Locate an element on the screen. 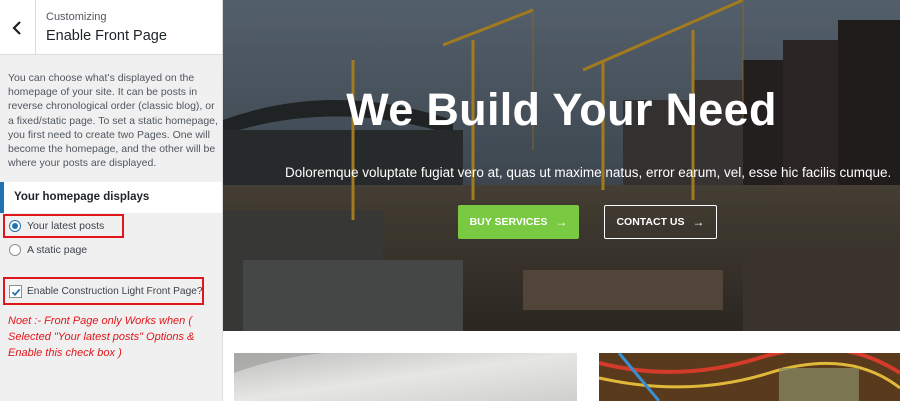  enable-front-page-checkbox is located at coordinates (15, 291).